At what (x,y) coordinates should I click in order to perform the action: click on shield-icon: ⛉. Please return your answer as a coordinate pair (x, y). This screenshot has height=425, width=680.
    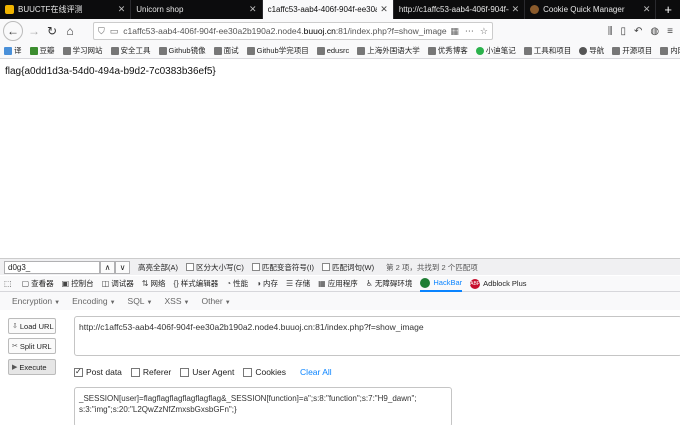
    Looking at the image, I should click on (101, 31).